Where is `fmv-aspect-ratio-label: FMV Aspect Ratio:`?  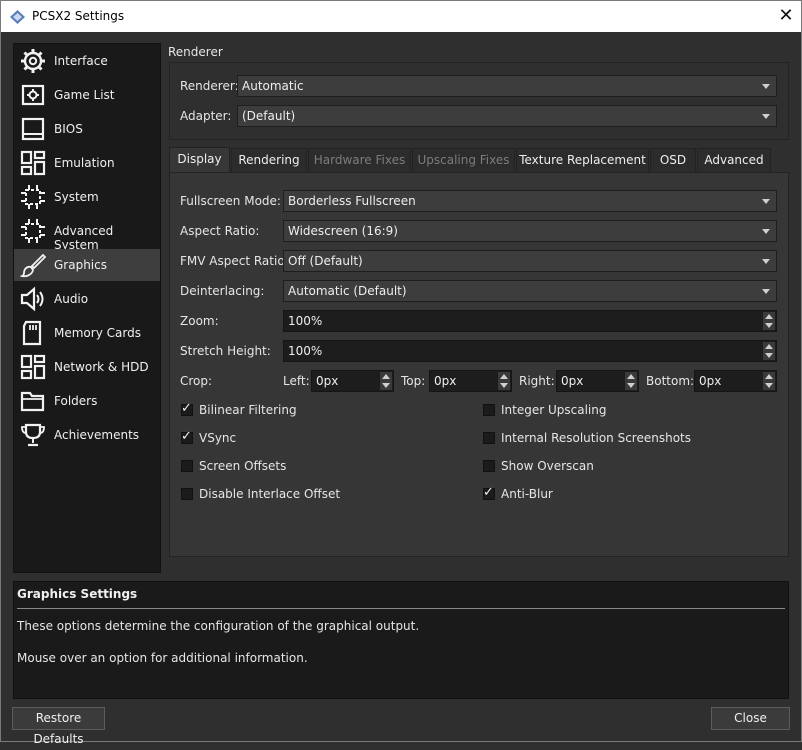
fmv-aspect-ratio-label: FMV Aspect Ratio: is located at coordinates (234, 261).